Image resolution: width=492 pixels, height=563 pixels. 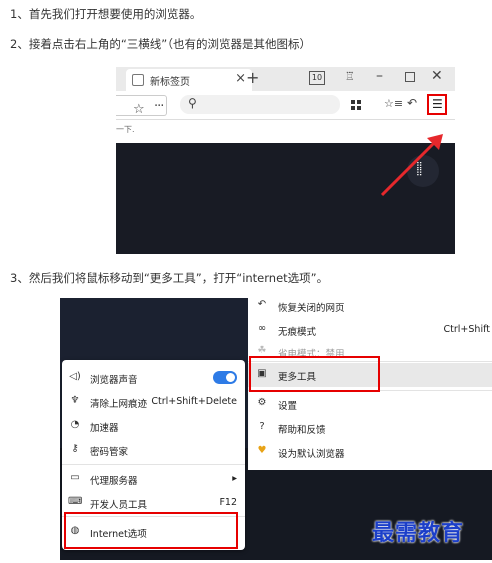 I want to click on sound-toggle, so click(x=225, y=377).